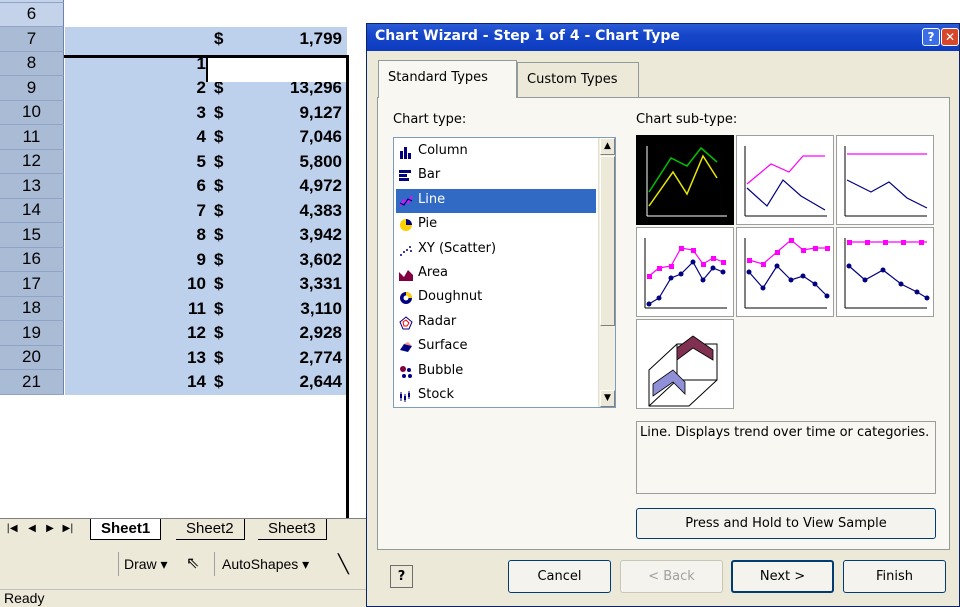  I want to click on row-header: 7, so click(32, 39).